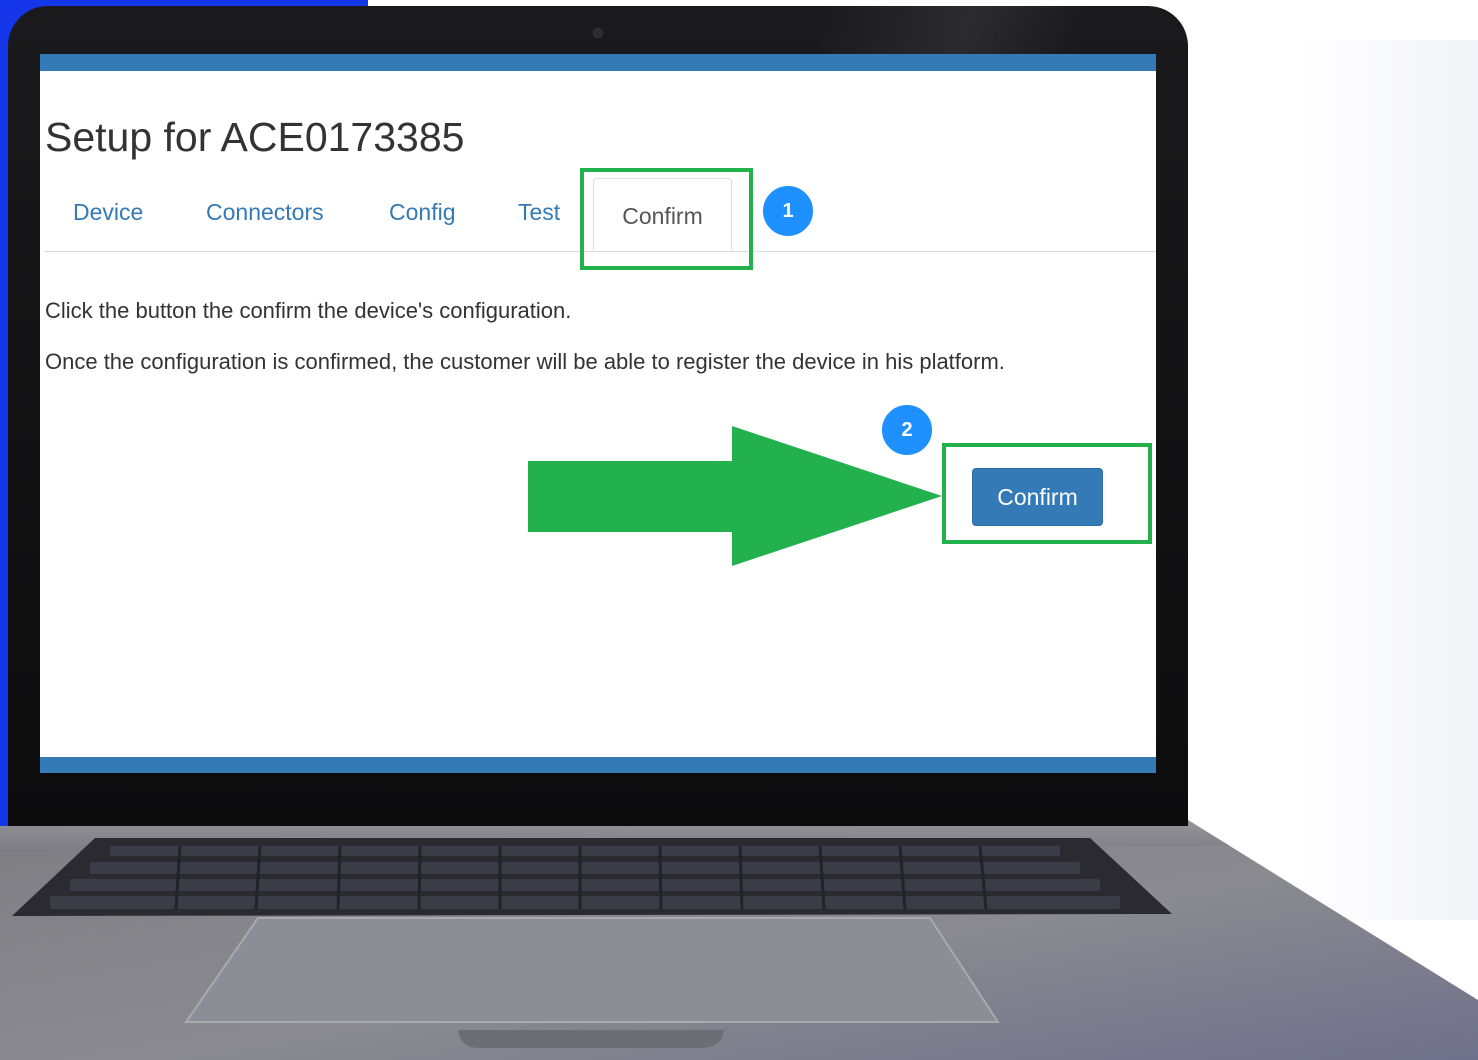  Describe the element at coordinates (598, 62) in the screenshot. I see `screen-top-bar` at that location.